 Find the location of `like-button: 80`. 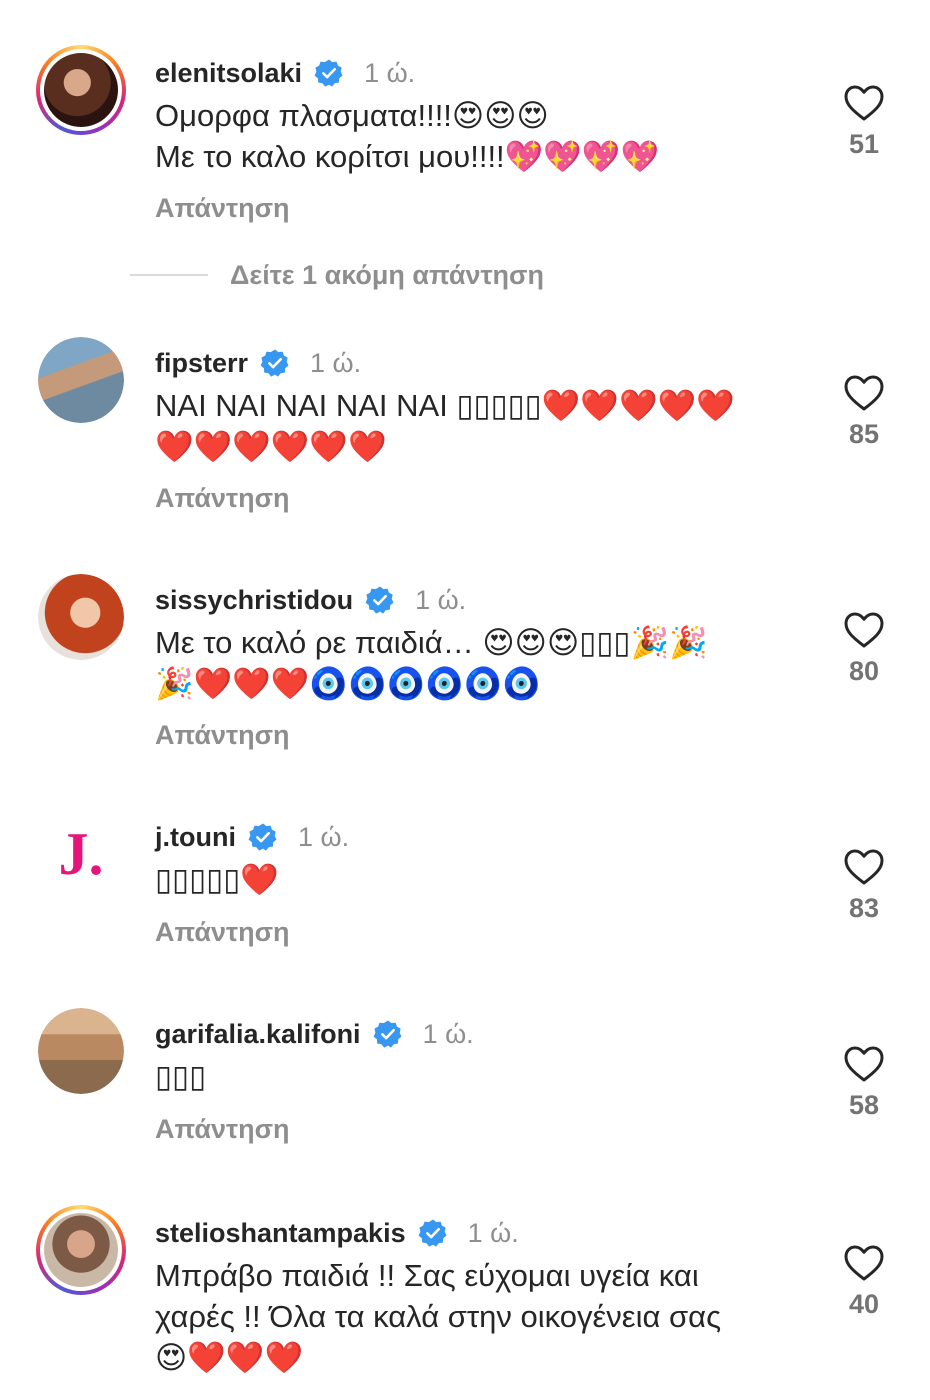

like-button: 80 is located at coordinates (864, 649).